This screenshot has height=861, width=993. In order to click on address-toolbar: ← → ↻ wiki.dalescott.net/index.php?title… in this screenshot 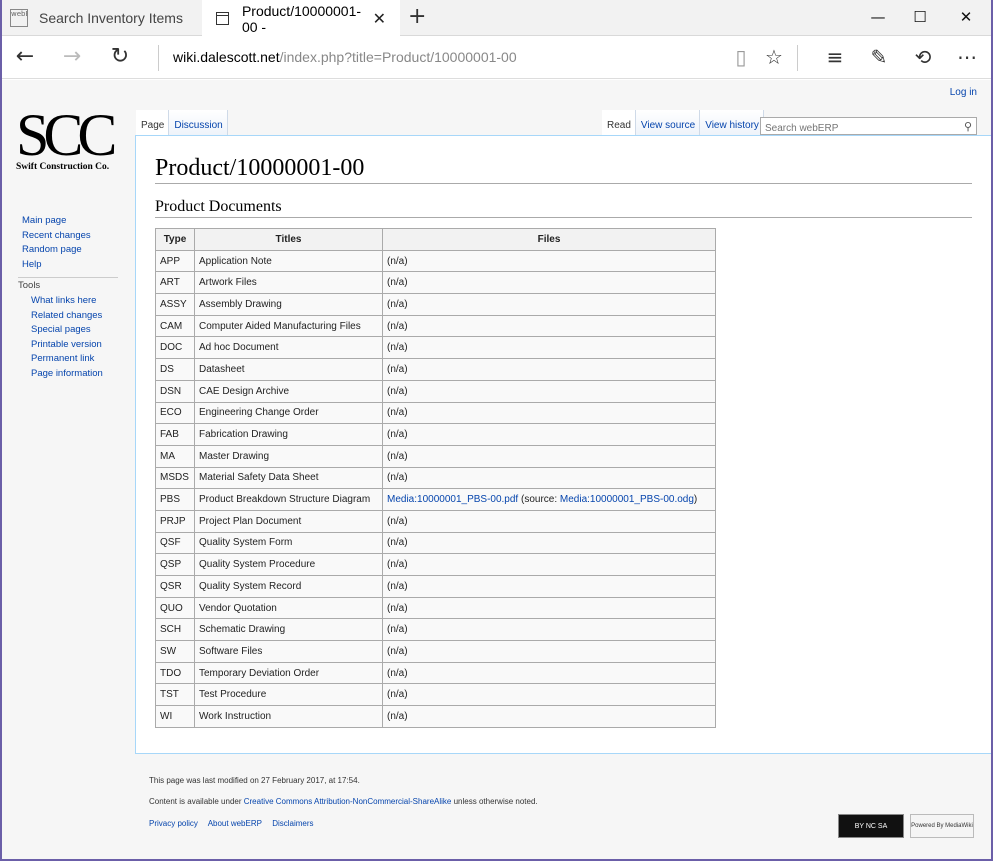, I will do `click(496, 58)`.